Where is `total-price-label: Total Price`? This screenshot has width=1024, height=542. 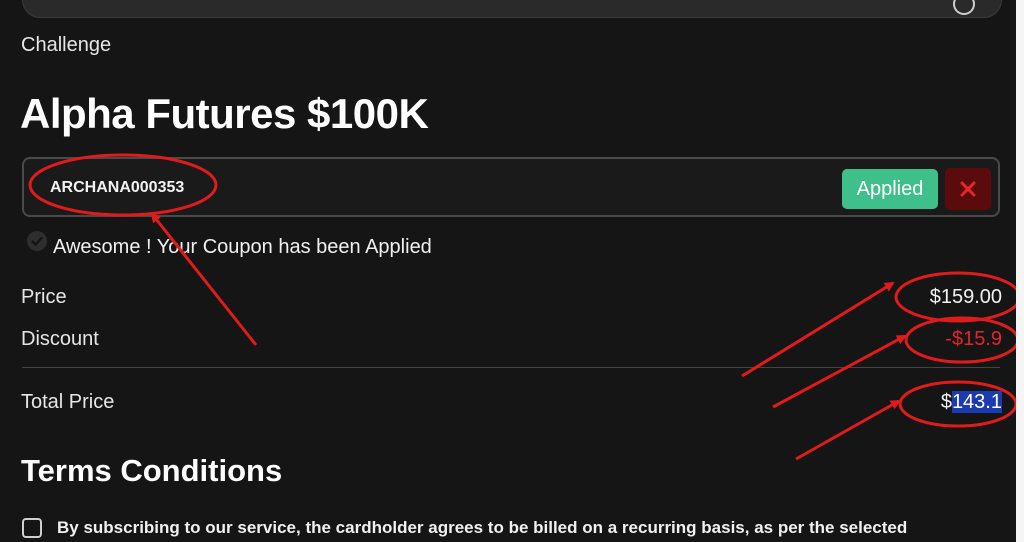
total-price-label: Total Price is located at coordinates (68, 402).